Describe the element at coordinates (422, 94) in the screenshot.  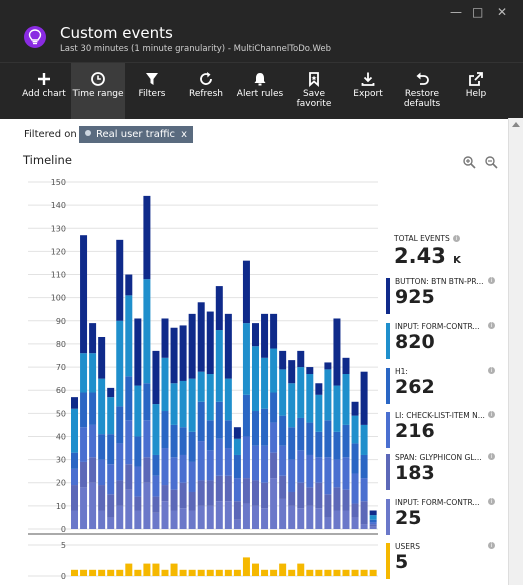
I see `restore-label: Restore` at that location.